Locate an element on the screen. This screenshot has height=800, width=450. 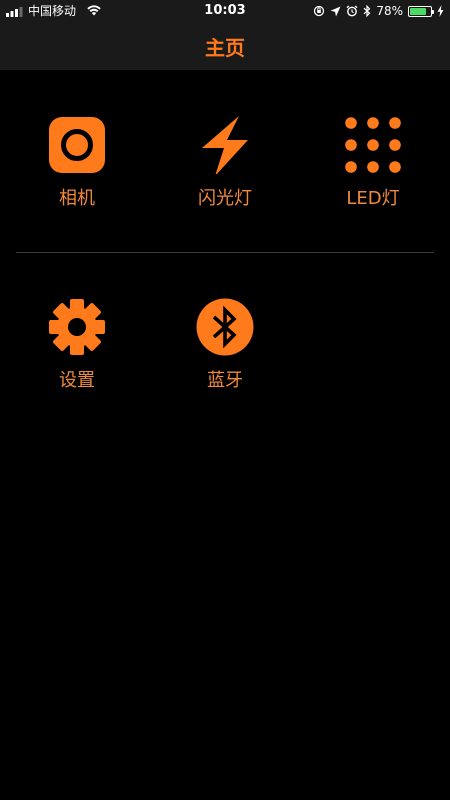
camera-label: 相机 is located at coordinates (77, 198).